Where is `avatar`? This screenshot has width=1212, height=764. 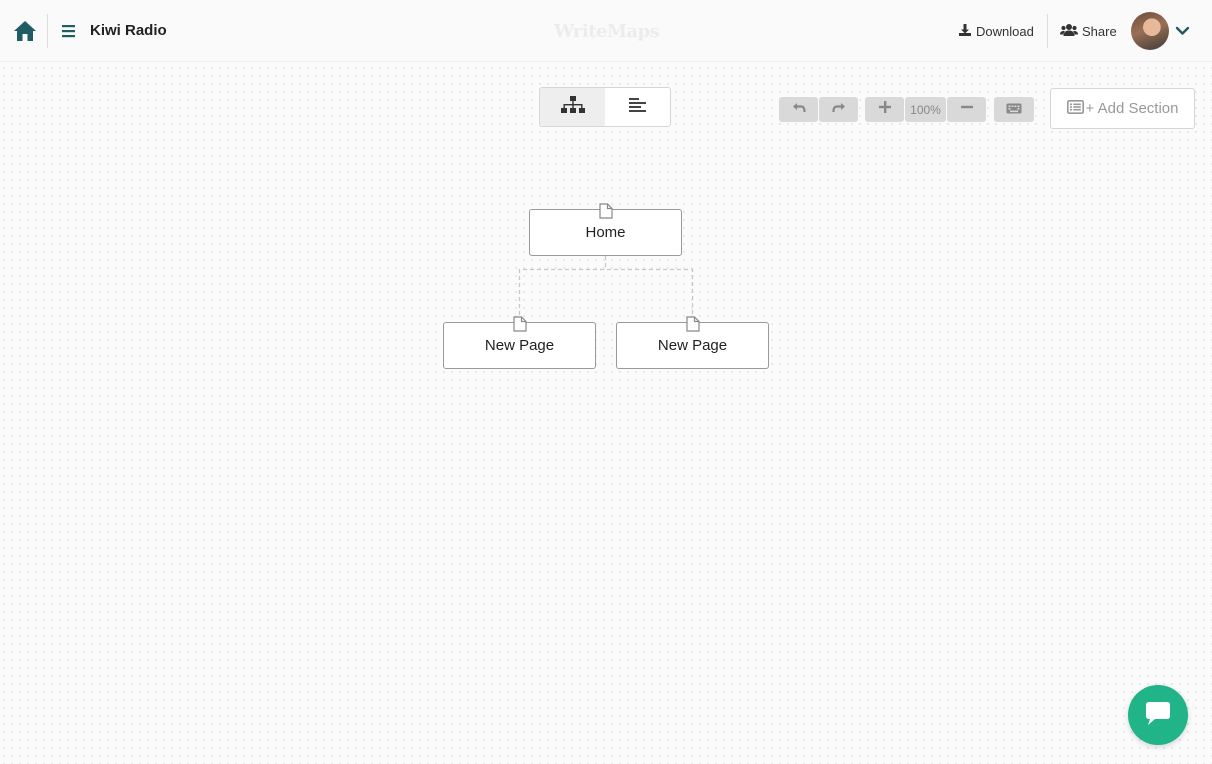
avatar is located at coordinates (1150, 31).